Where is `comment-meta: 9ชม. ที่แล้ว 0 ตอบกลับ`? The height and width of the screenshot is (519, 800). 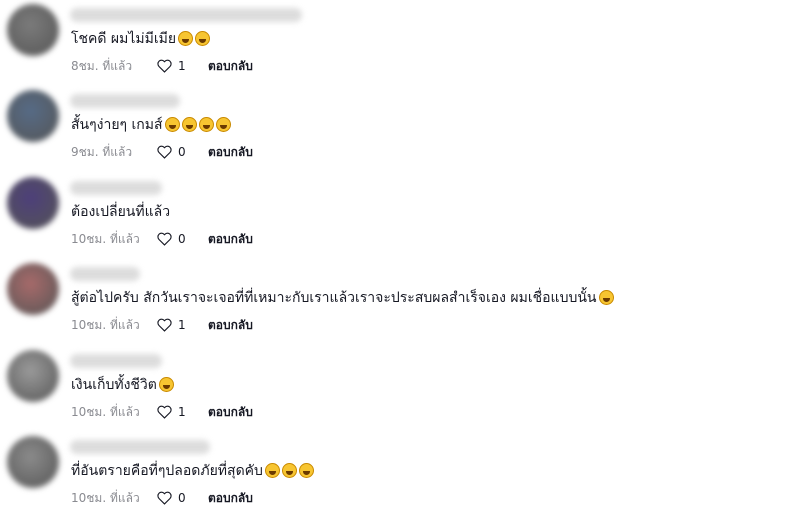
comment-meta: 9ชม. ที่แล้ว 0 ตอบกลับ is located at coordinates (162, 152).